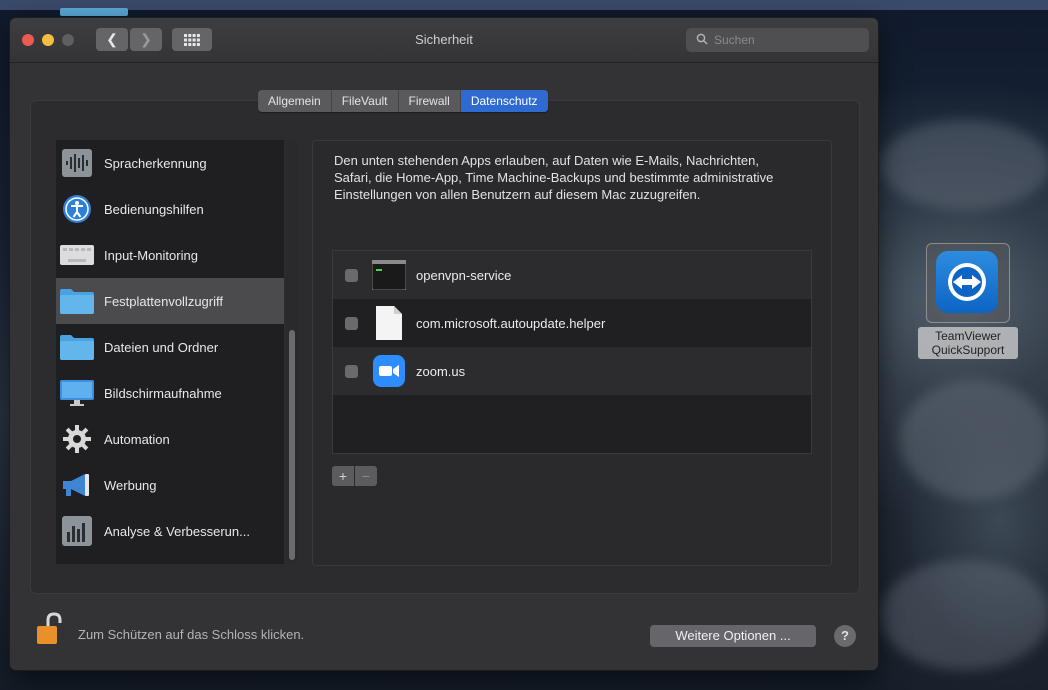 This screenshot has height=690, width=1048. I want to click on add-app-button: +, so click(343, 476).